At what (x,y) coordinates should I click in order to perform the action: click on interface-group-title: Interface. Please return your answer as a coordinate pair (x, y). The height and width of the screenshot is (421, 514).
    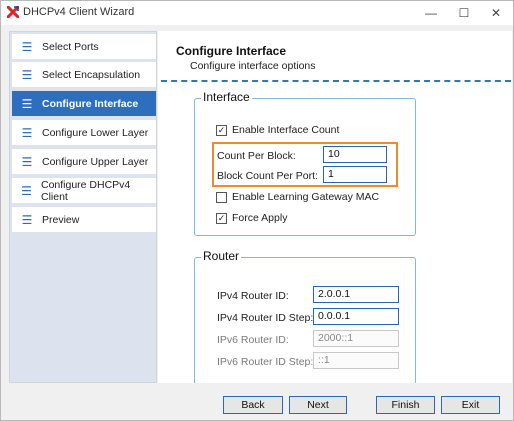
    Looking at the image, I should click on (226, 97).